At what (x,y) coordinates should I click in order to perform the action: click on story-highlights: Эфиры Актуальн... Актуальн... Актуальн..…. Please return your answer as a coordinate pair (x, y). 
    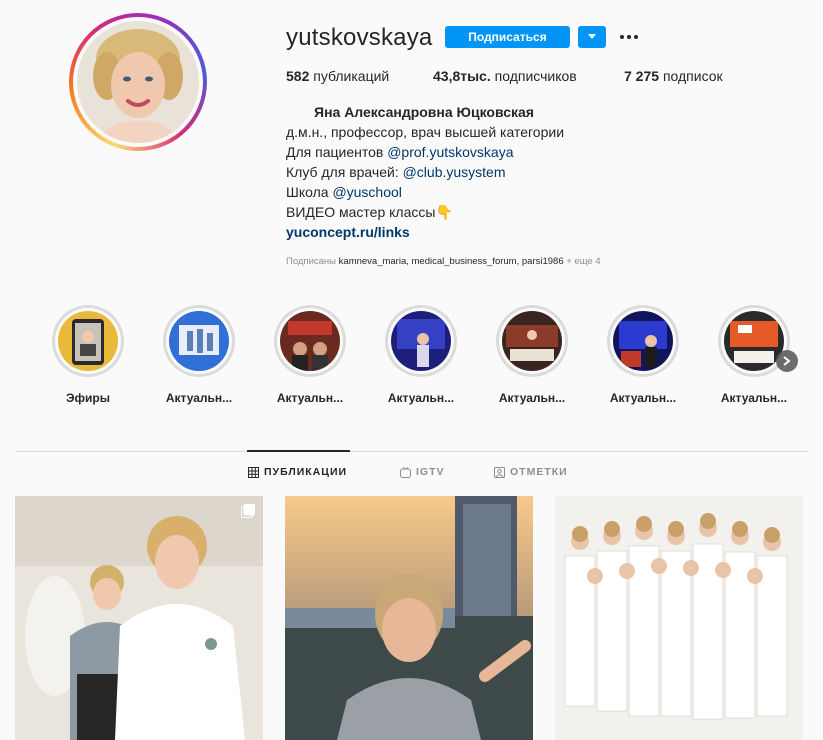
    Looking at the image, I should click on (411, 360).